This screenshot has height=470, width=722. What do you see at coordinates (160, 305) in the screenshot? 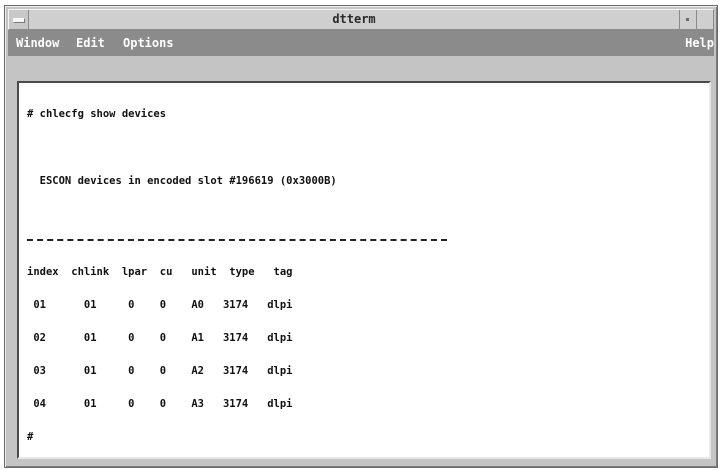
I see `table-row: 01 01 0 0 A0 3174 dlpi` at bounding box center [160, 305].